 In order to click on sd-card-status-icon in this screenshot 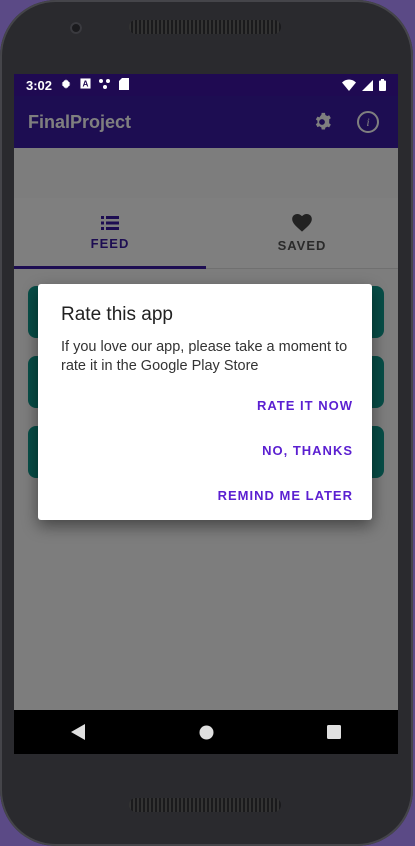, I will do `click(124, 85)`.